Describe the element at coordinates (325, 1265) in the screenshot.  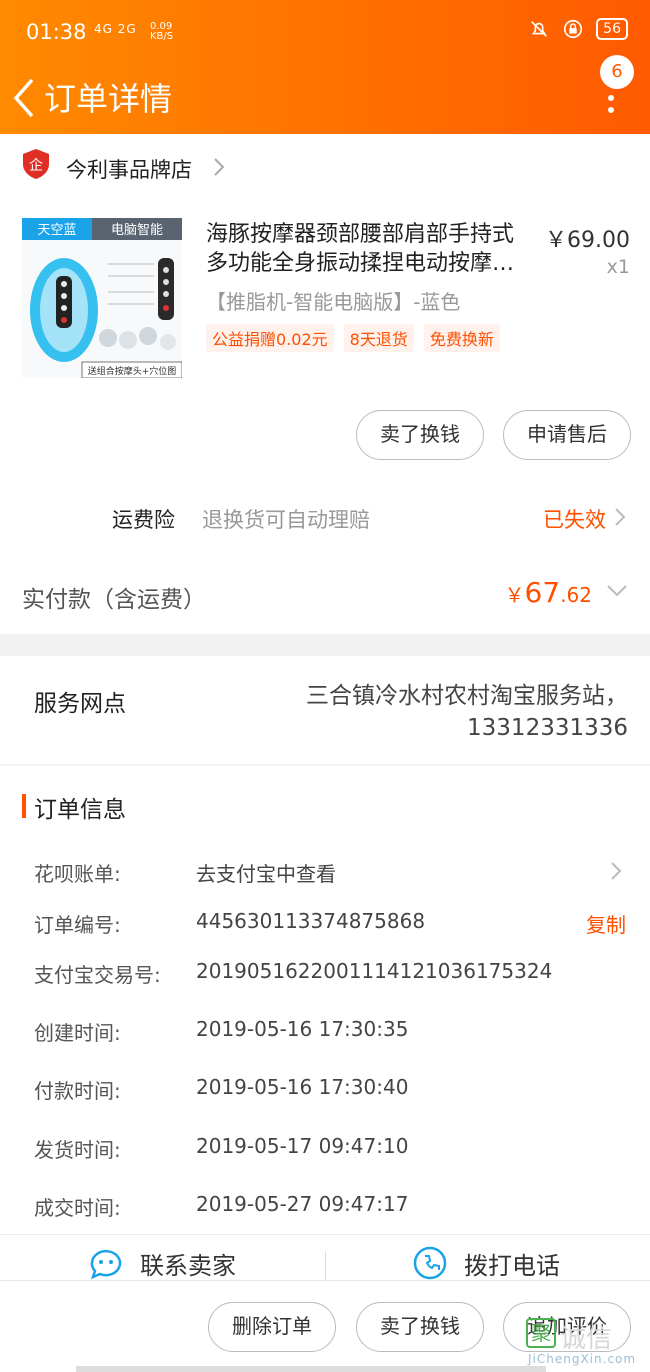
I see `divider` at that location.